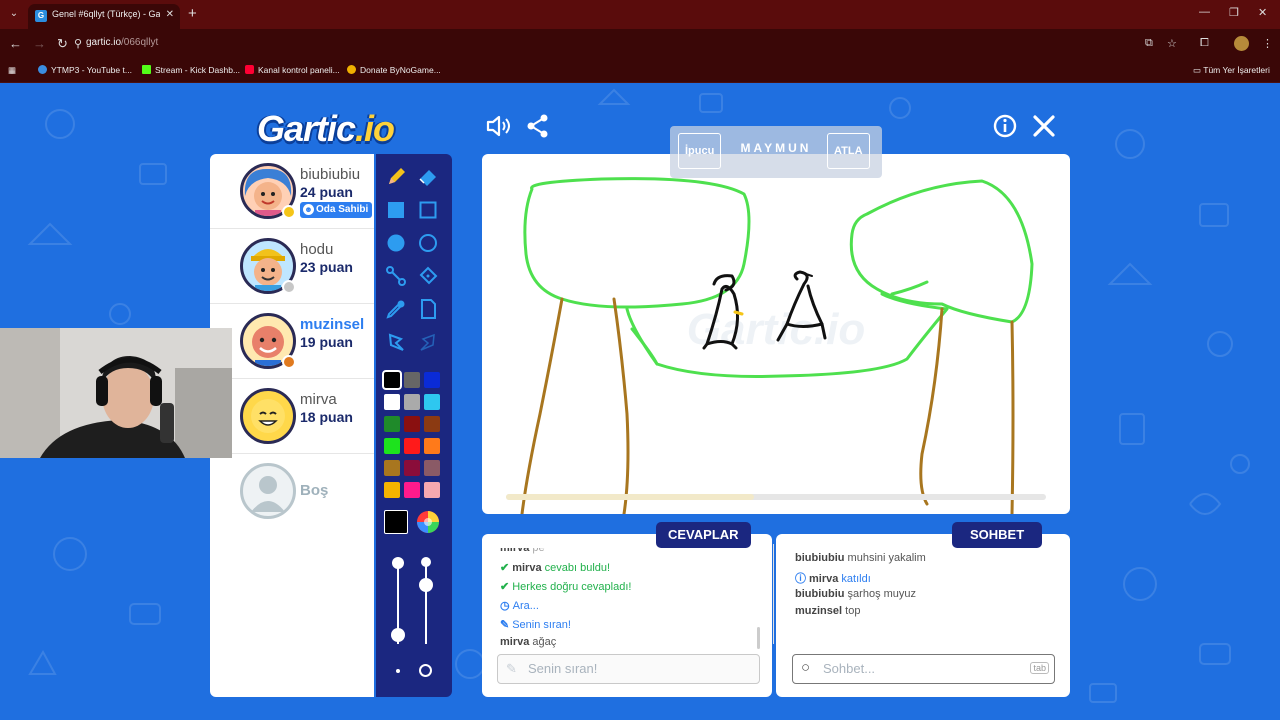  I want to click on chat-input-box: ○ tab, so click(923, 669).